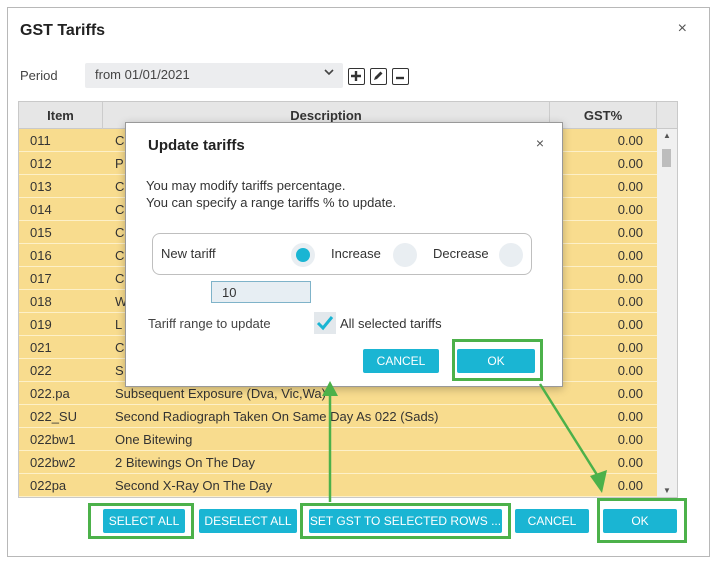  Describe the element at coordinates (569, 431) in the screenshot. I see `arrow-line-down` at that location.